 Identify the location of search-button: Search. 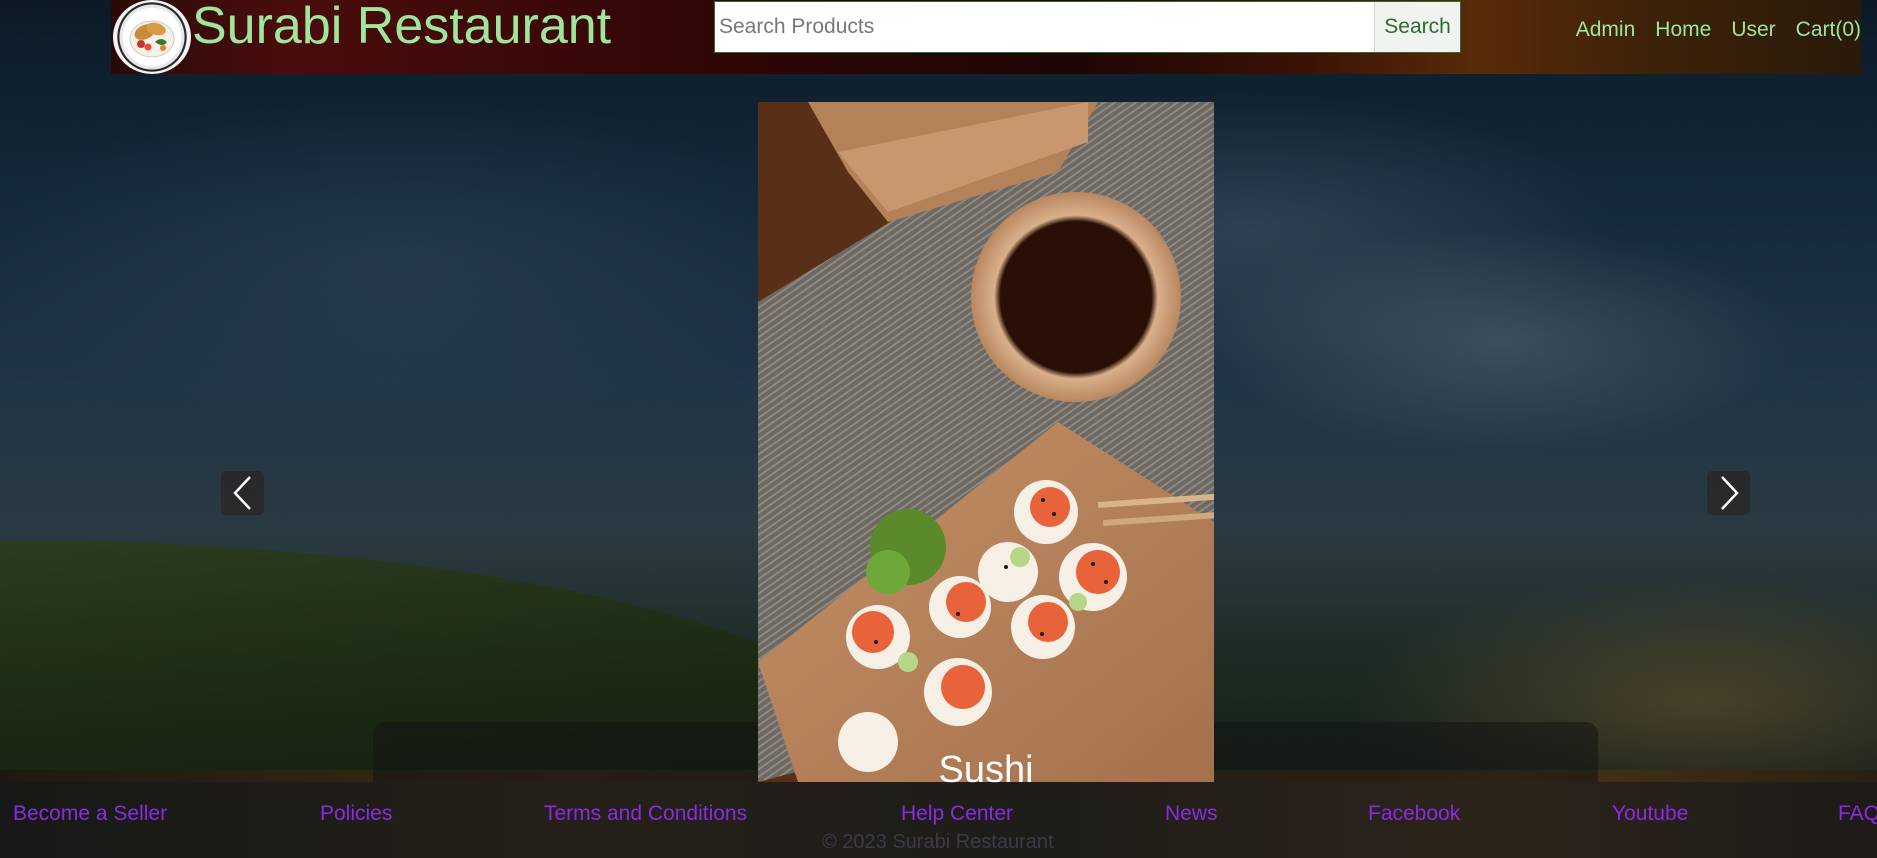
(1417, 27).